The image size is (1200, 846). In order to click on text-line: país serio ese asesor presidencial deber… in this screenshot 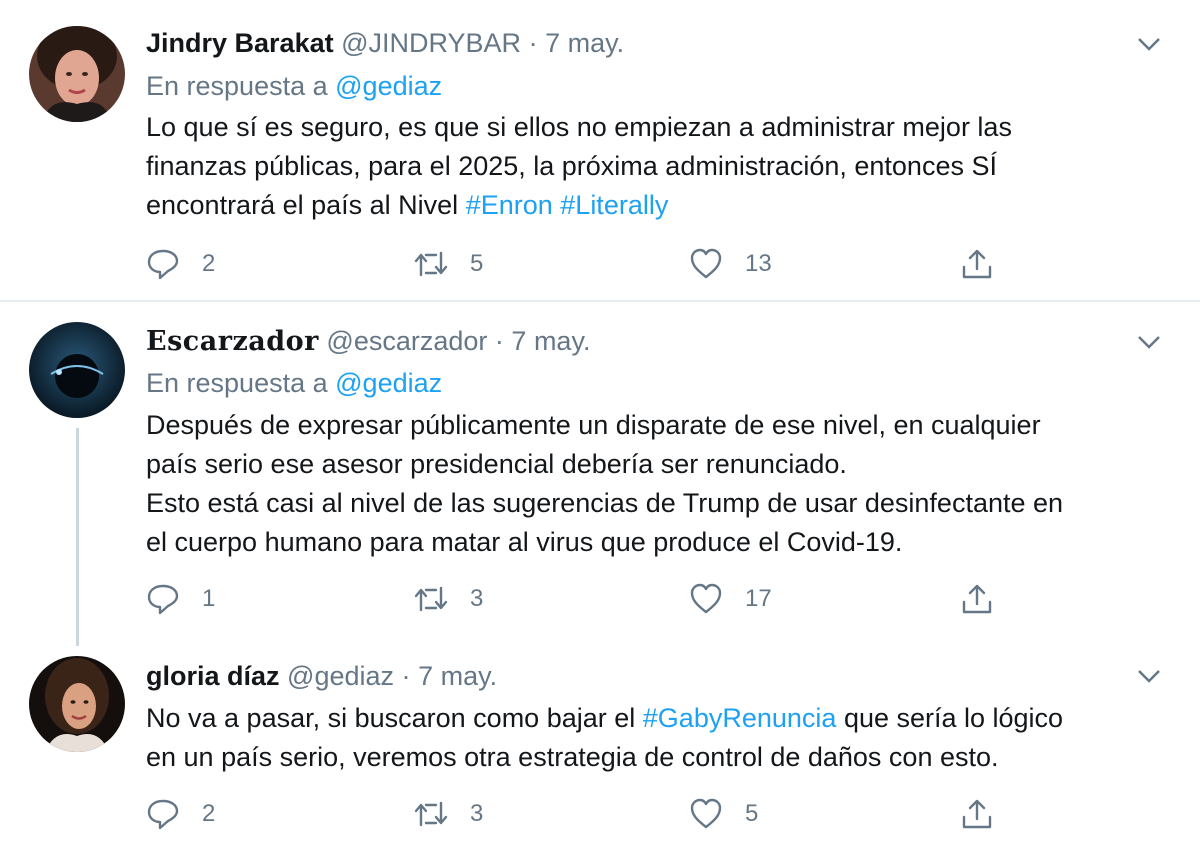, I will do `click(496, 464)`.